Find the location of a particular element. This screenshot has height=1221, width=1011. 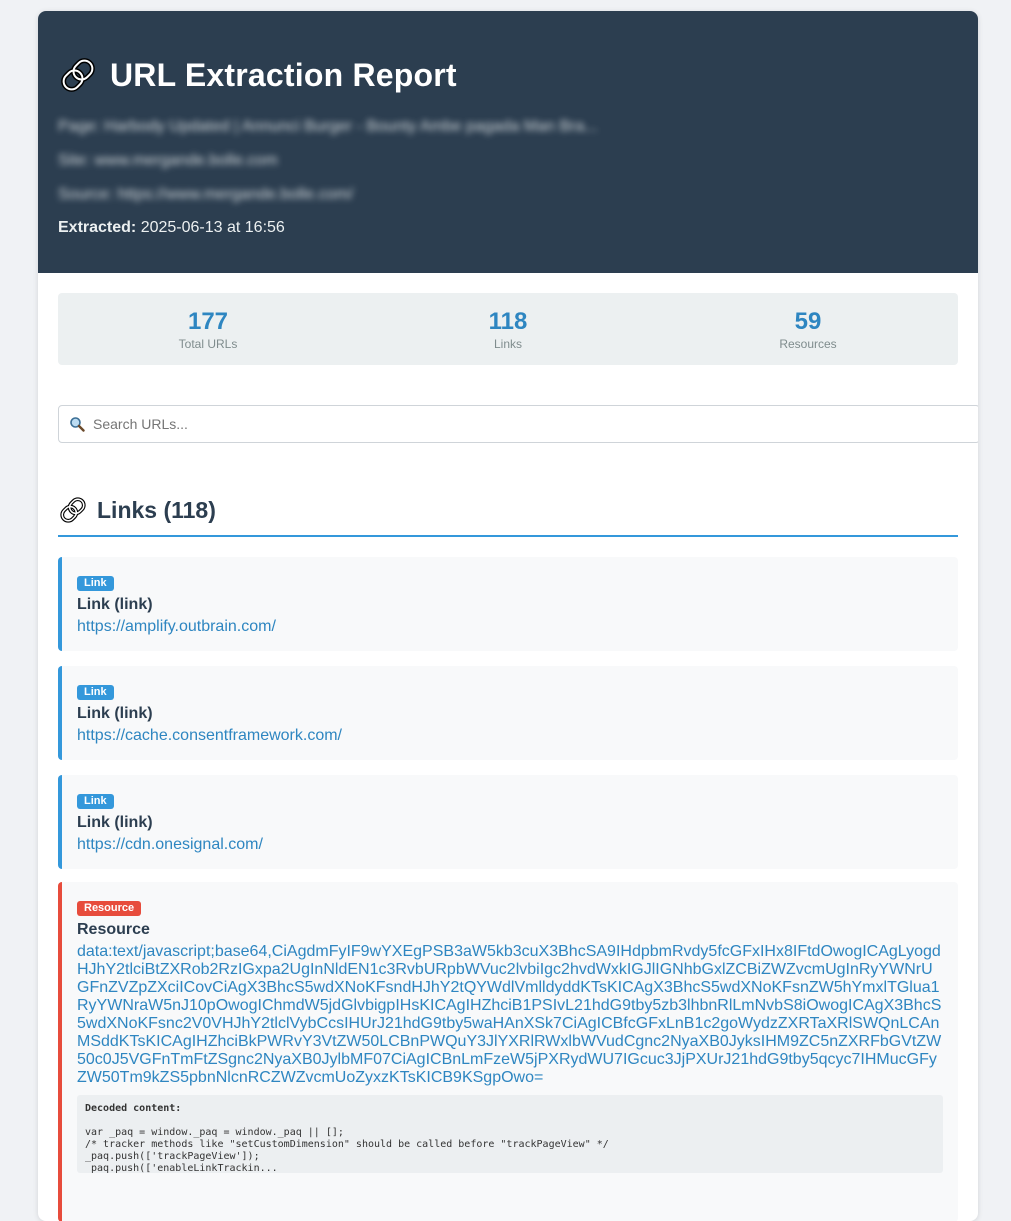

links-section-header: Links (118) is located at coordinates (508, 515).